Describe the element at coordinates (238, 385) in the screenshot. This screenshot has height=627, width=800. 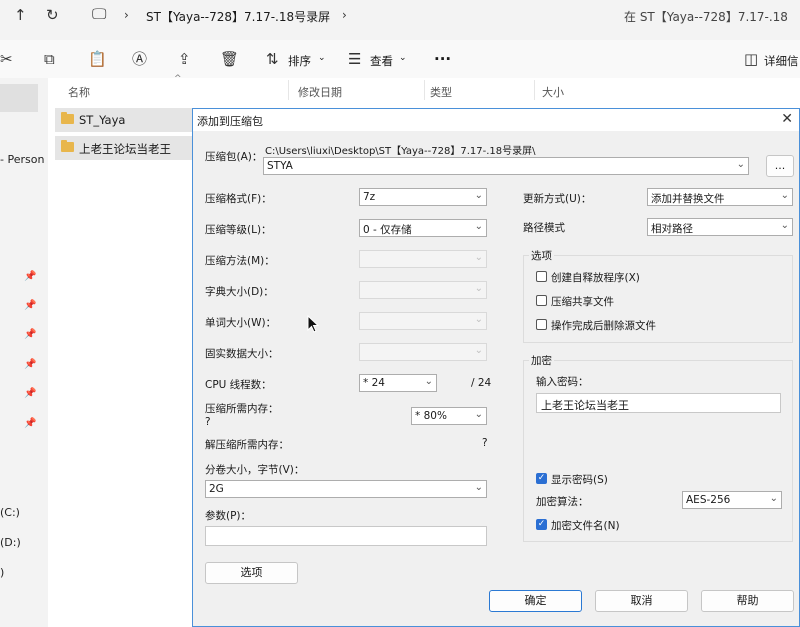
I see `cpu-threads-label: CPU 线程数：` at that location.